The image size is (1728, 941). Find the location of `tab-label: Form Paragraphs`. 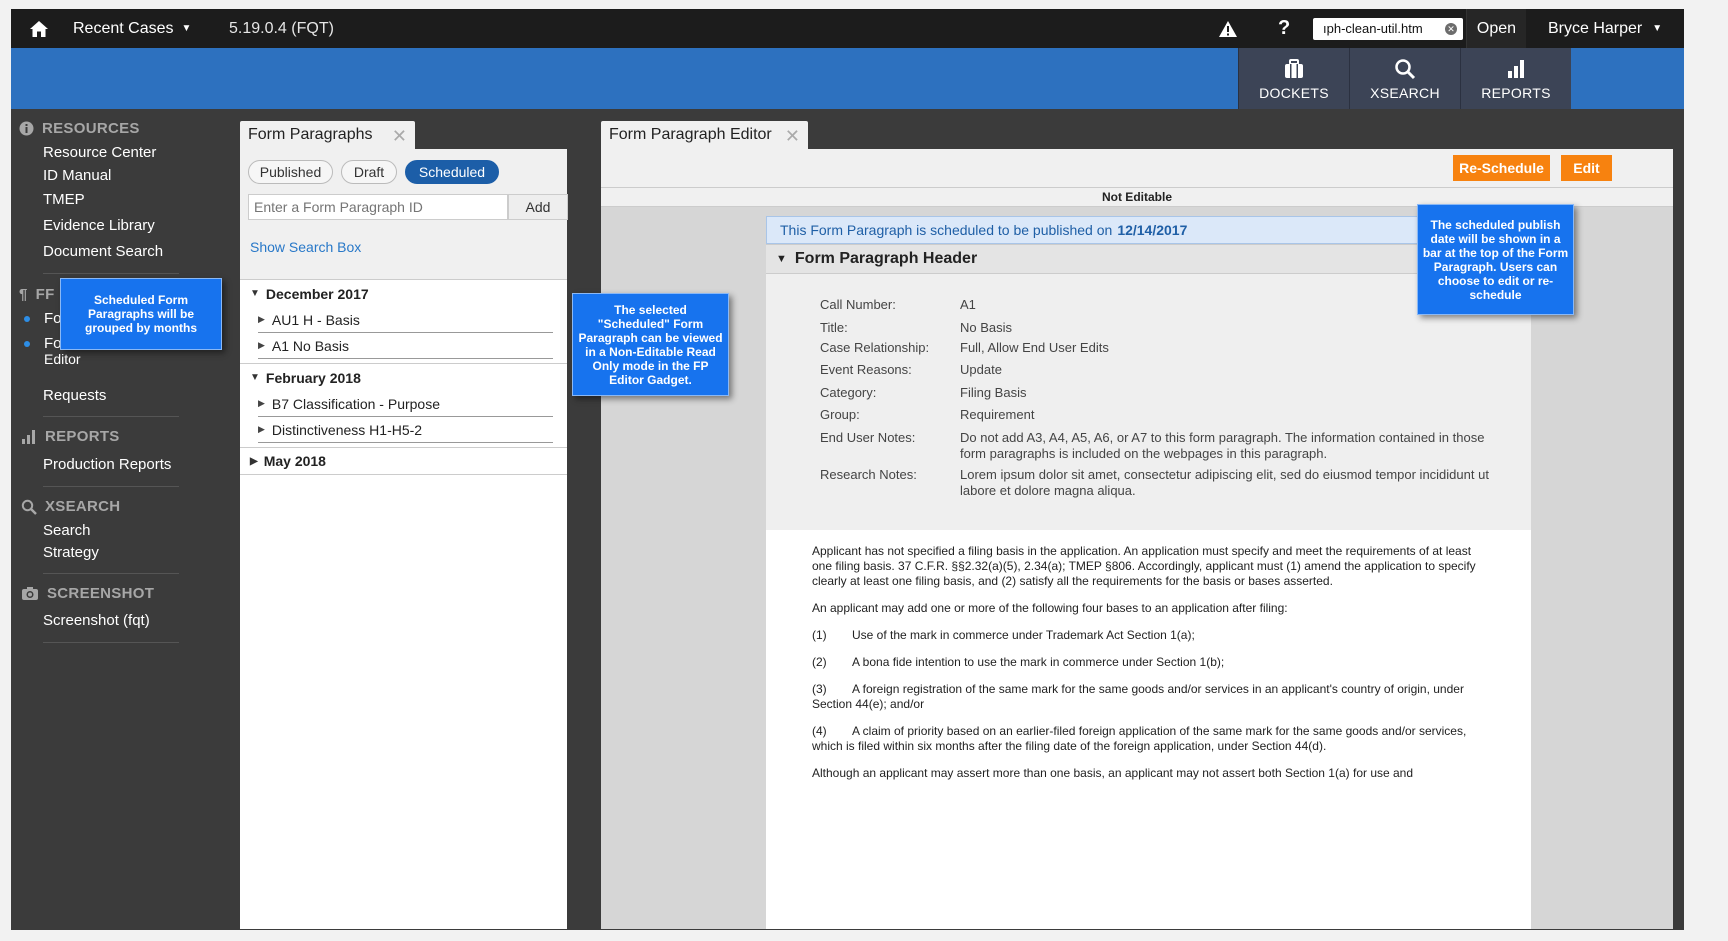

tab-label: Form Paragraphs is located at coordinates (310, 134).